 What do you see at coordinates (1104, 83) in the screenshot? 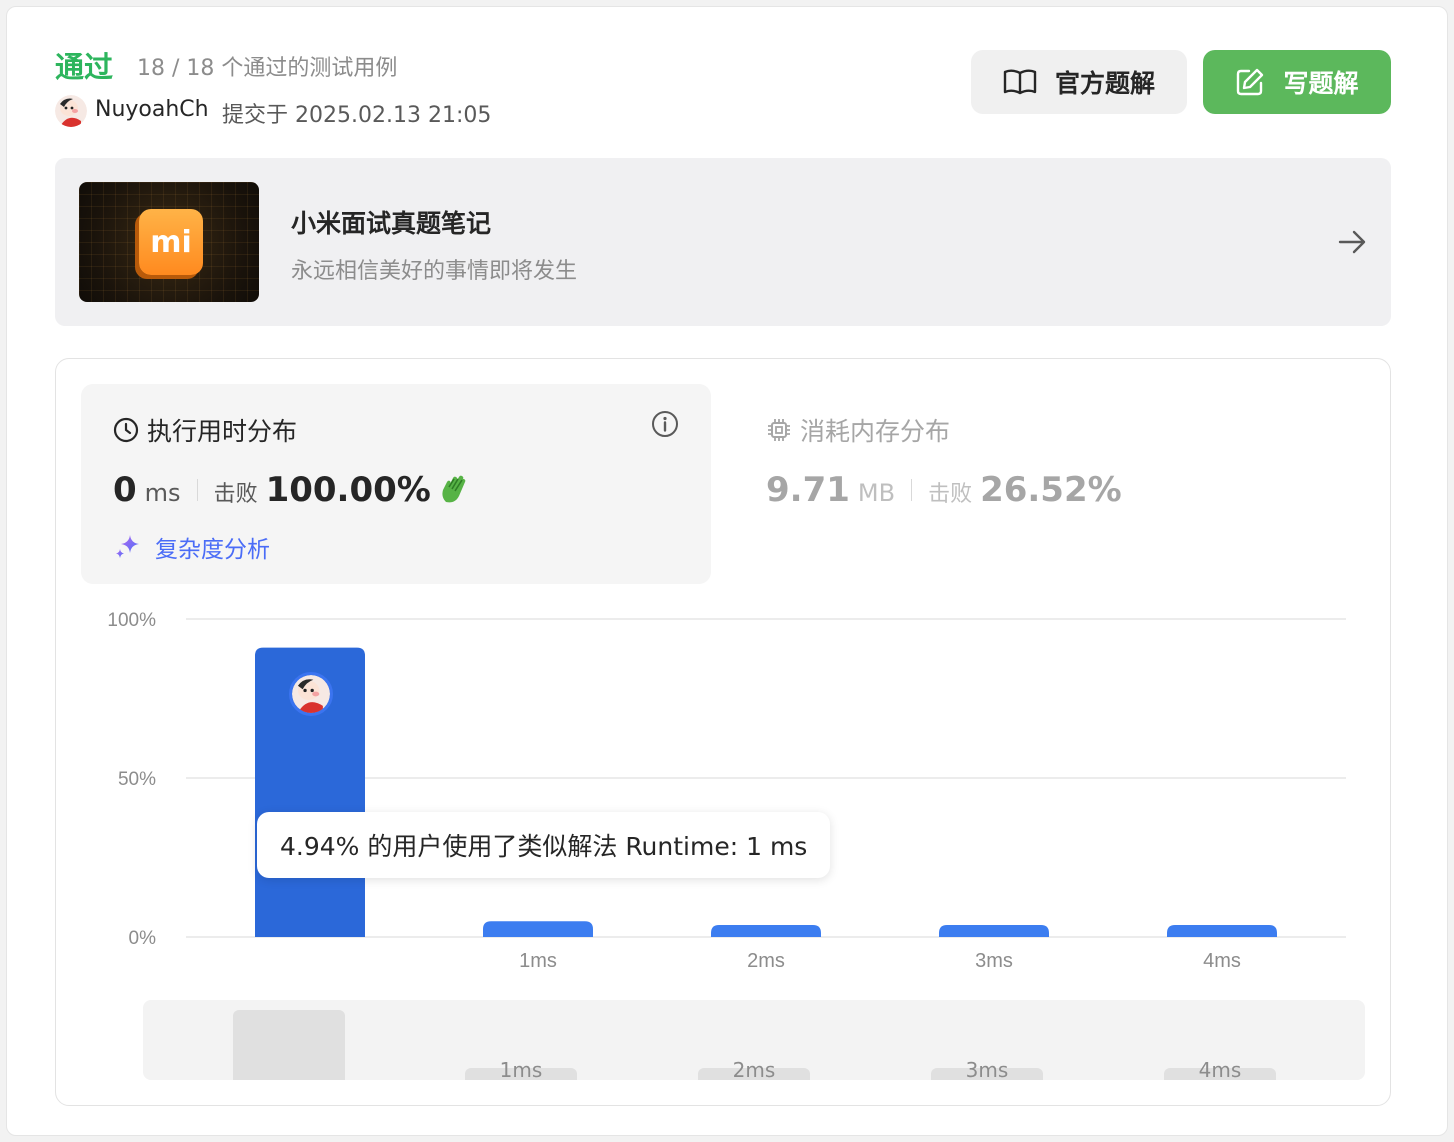
I see `official-solution-label: 官方题解` at bounding box center [1104, 83].